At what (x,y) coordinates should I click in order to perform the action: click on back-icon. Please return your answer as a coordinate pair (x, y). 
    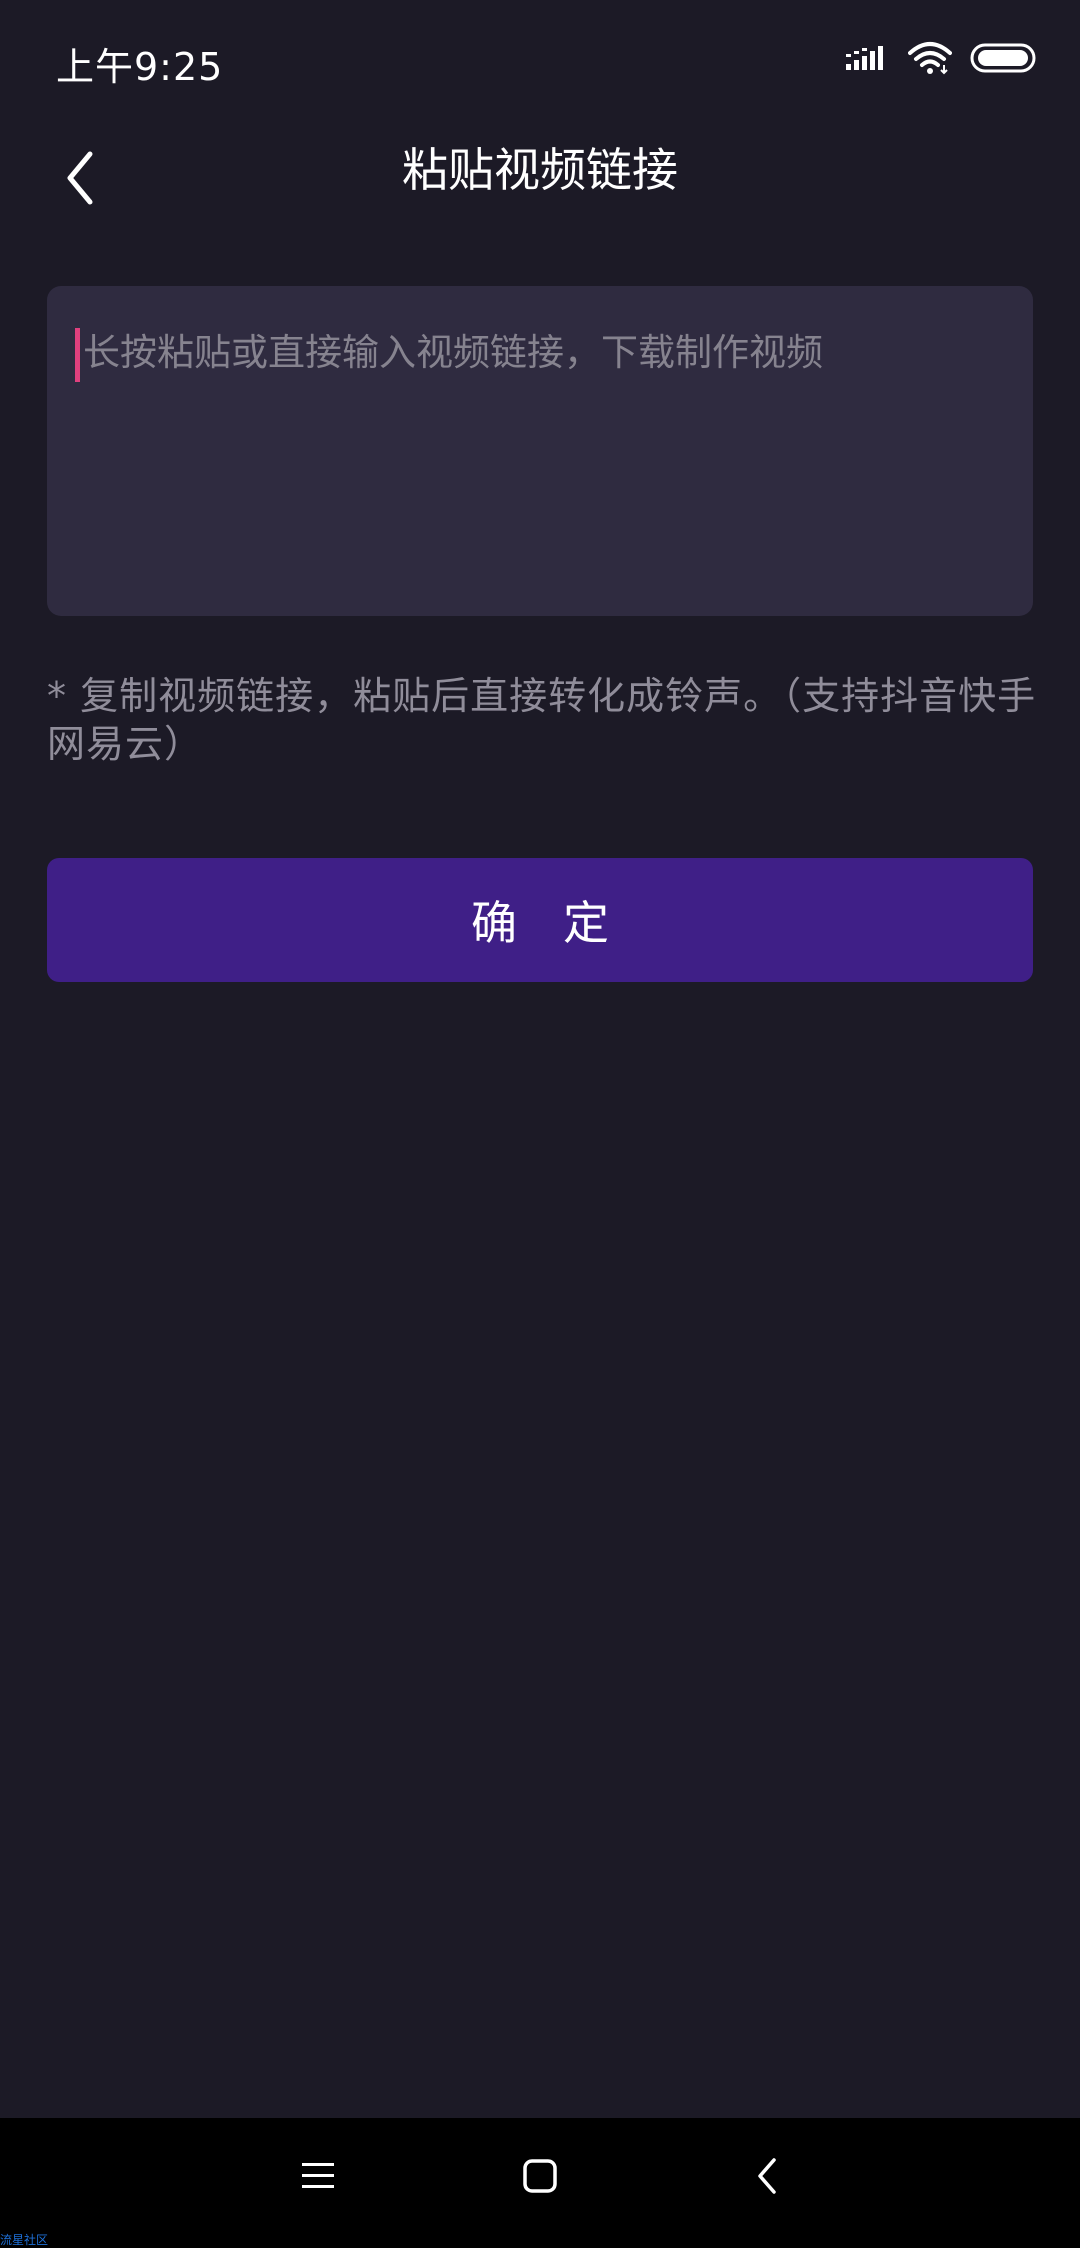
    Looking at the image, I should click on (768, 2178).